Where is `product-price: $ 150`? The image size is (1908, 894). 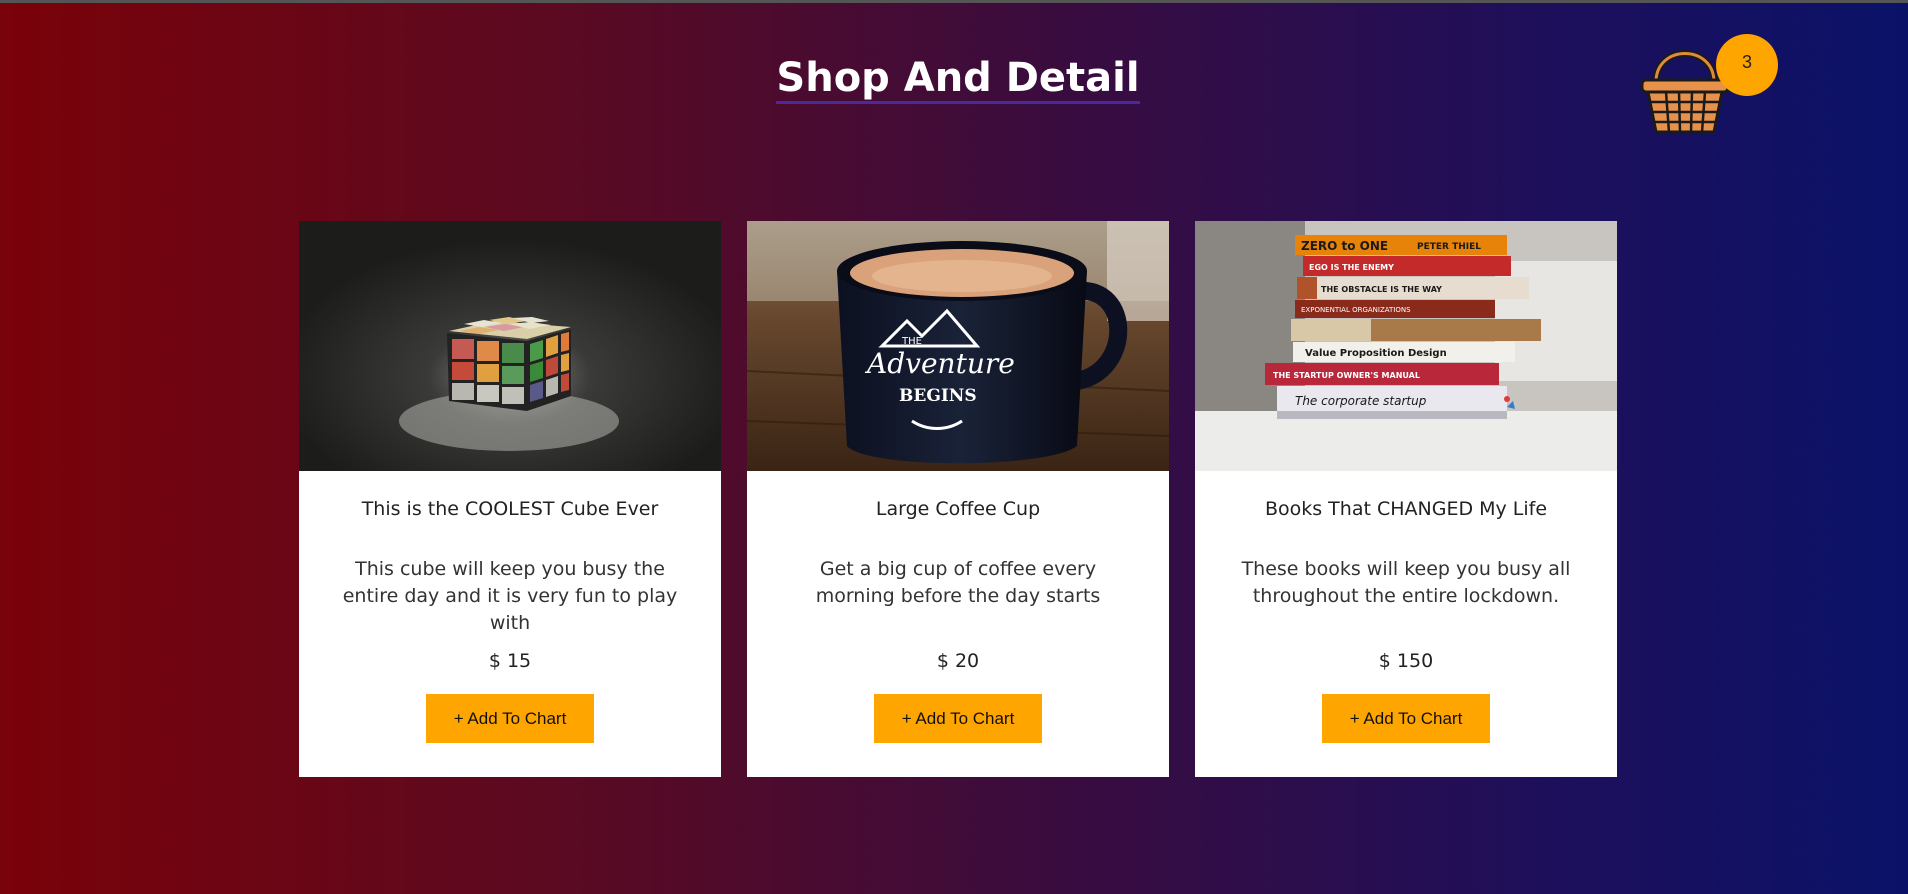 product-price: $ 150 is located at coordinates (1406, 661).